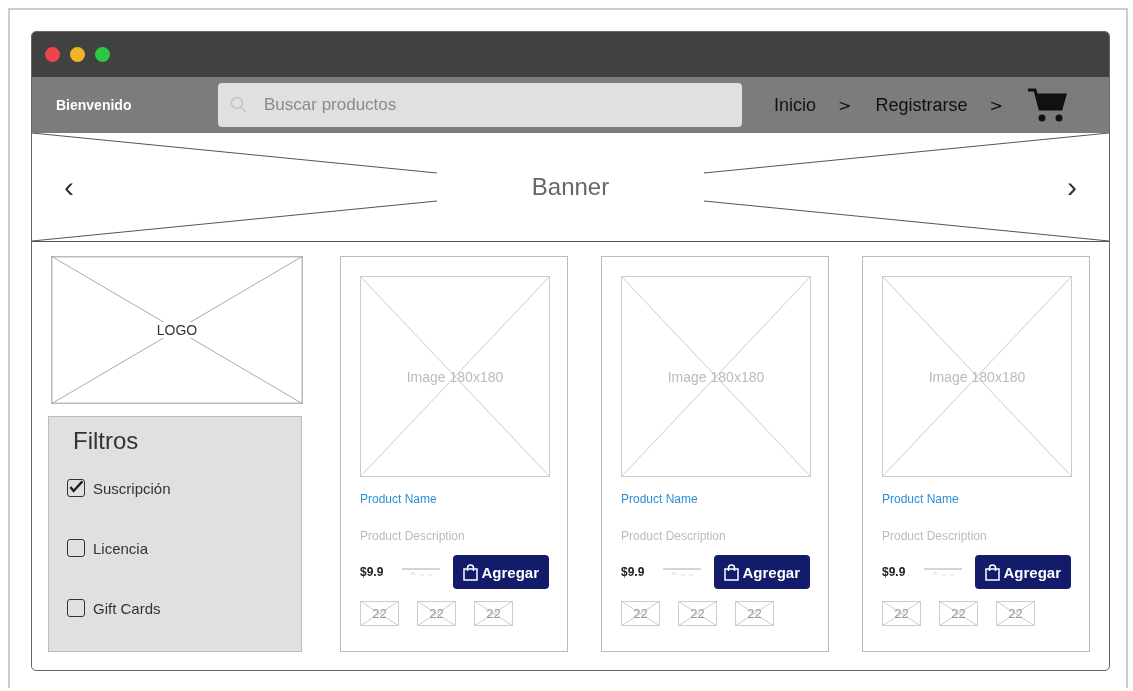  I want to click on welcome-text: Bienvenido, so click(94, 105).